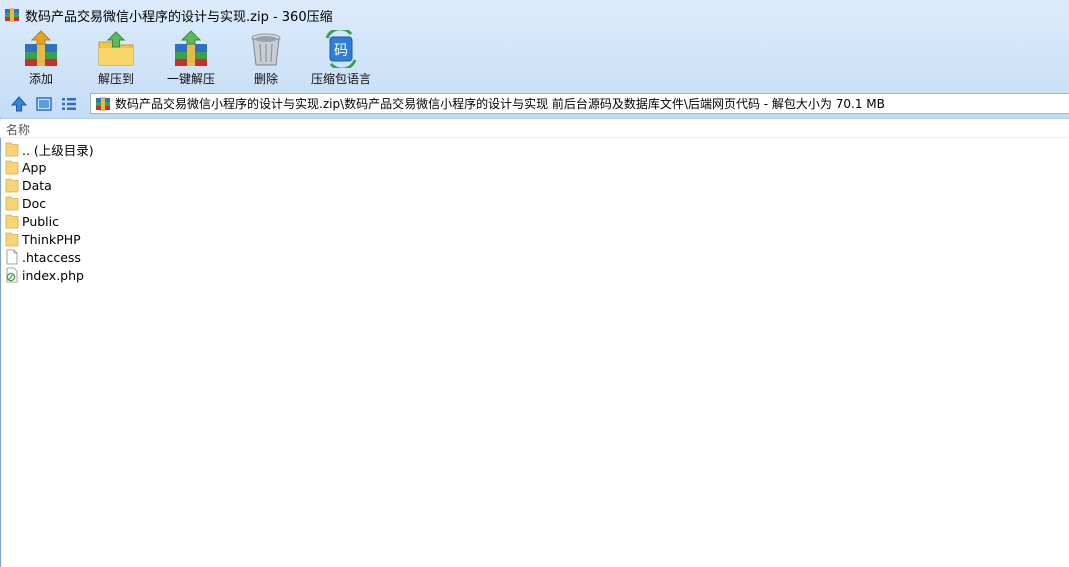 The image size is (1069, 567). I want to click on toolbar: 添加 解压到 一键解压 删除 码 压缩包语言, so click(534, 59).